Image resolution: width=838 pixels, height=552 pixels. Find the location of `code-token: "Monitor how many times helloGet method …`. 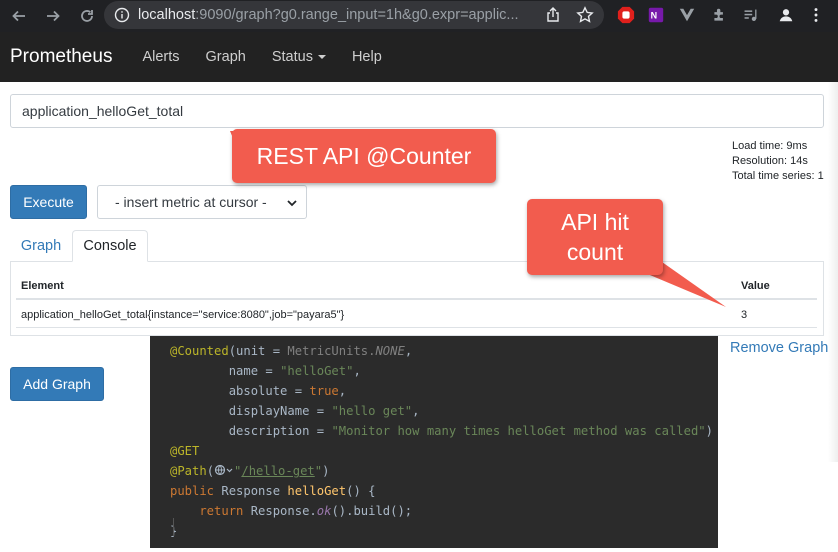

code-token: "Monitor how many times helloGet method … is located at coordinates (518, 431).